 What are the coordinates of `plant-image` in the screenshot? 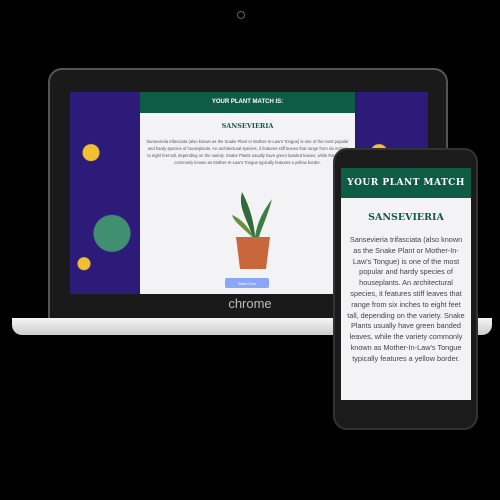 It's located at (252, 230).